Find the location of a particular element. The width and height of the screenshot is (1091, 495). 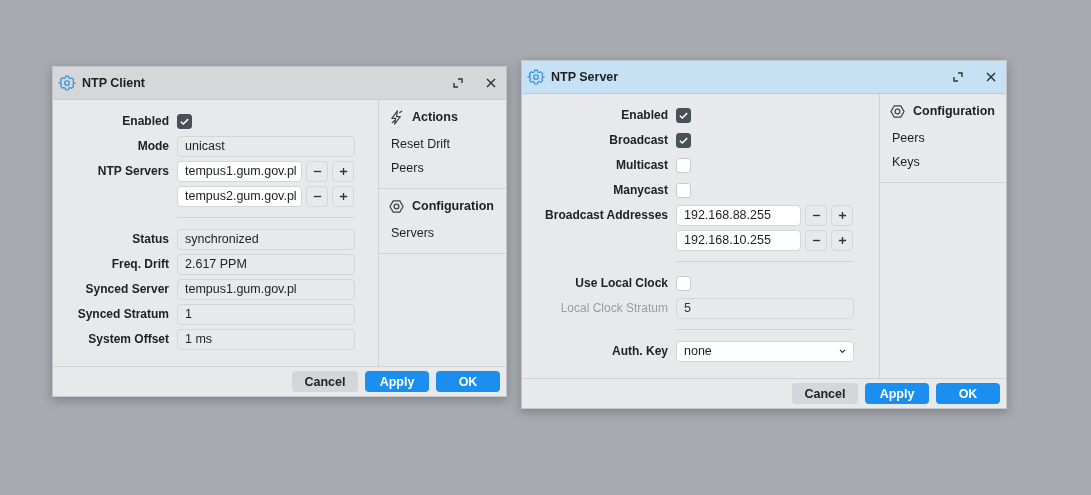

field-label: Use Local Clock is located at coordinates (621, 283).